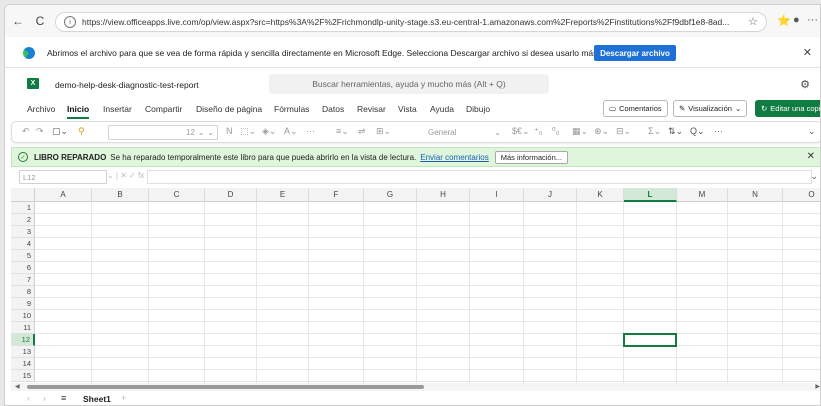  What do you see at coordinates (787, 108) in the screenshot?
I see `edit-copy-button: ↻ Editar una copia` at bounding box center [787, 108].